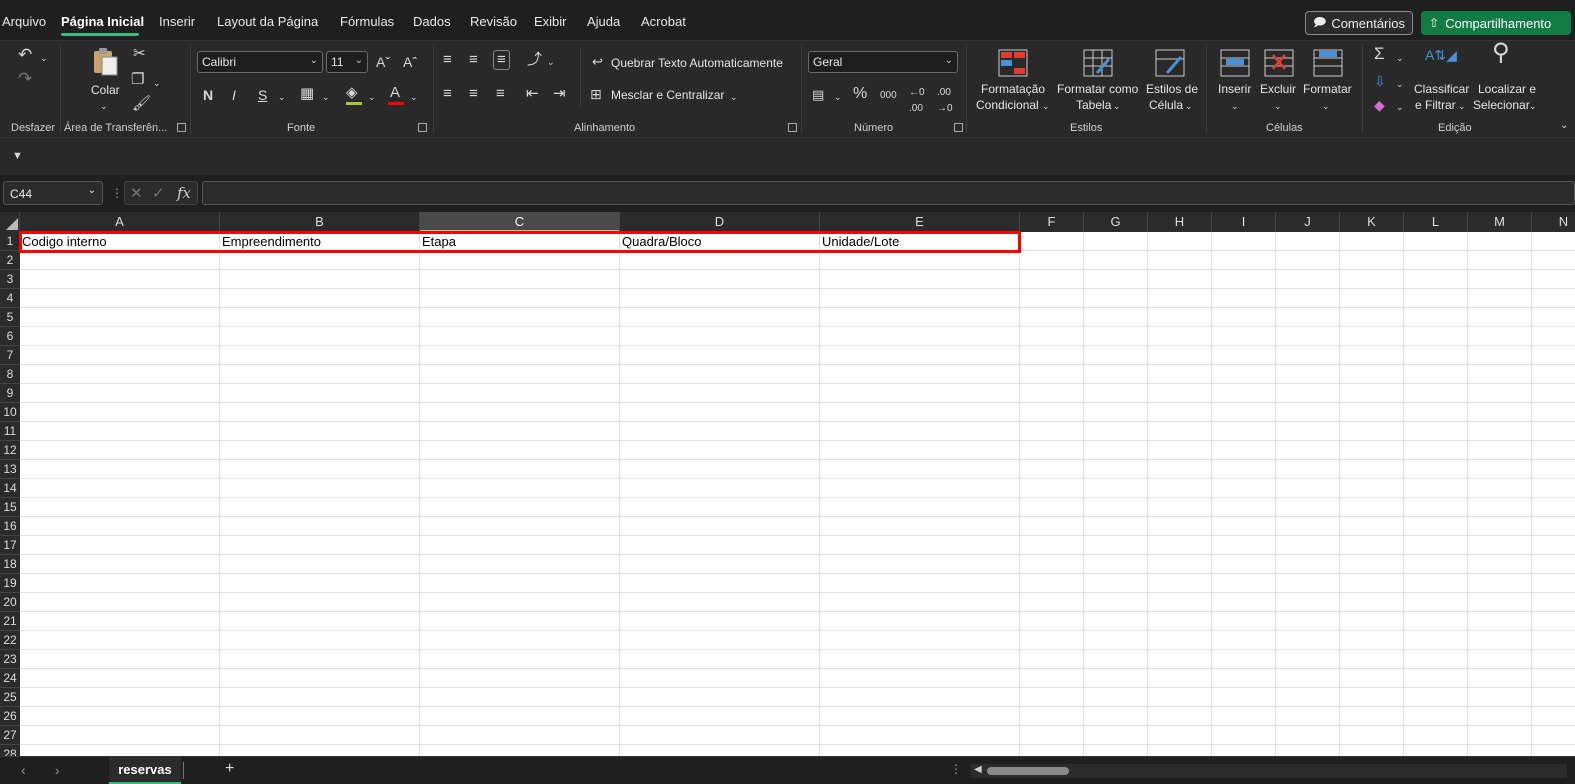 The height and width of the screenshot is (784, 1575). I want to click on find-select-label-2: Selecionar, so click(1501, 105).